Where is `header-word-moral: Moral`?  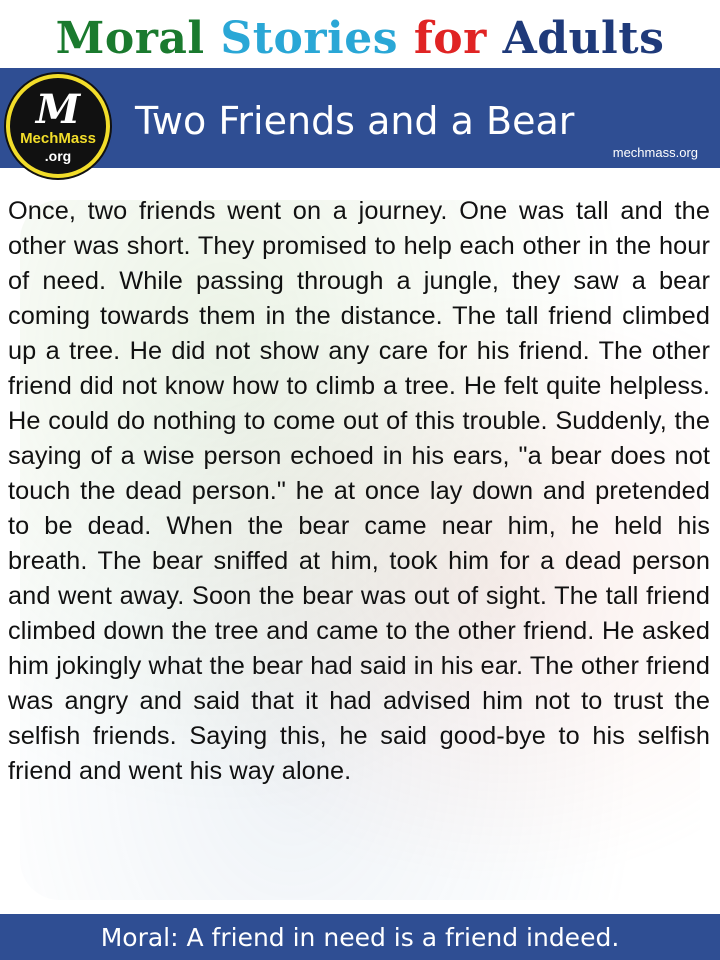 header-word-moral: Moral is located at coordinates (138, 38).